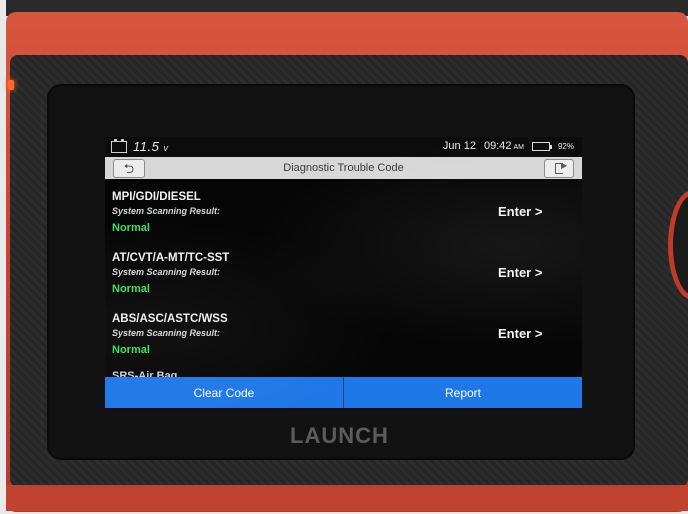 The image size is (688, 514). I want to click on battery-icon, so click(541, 146).